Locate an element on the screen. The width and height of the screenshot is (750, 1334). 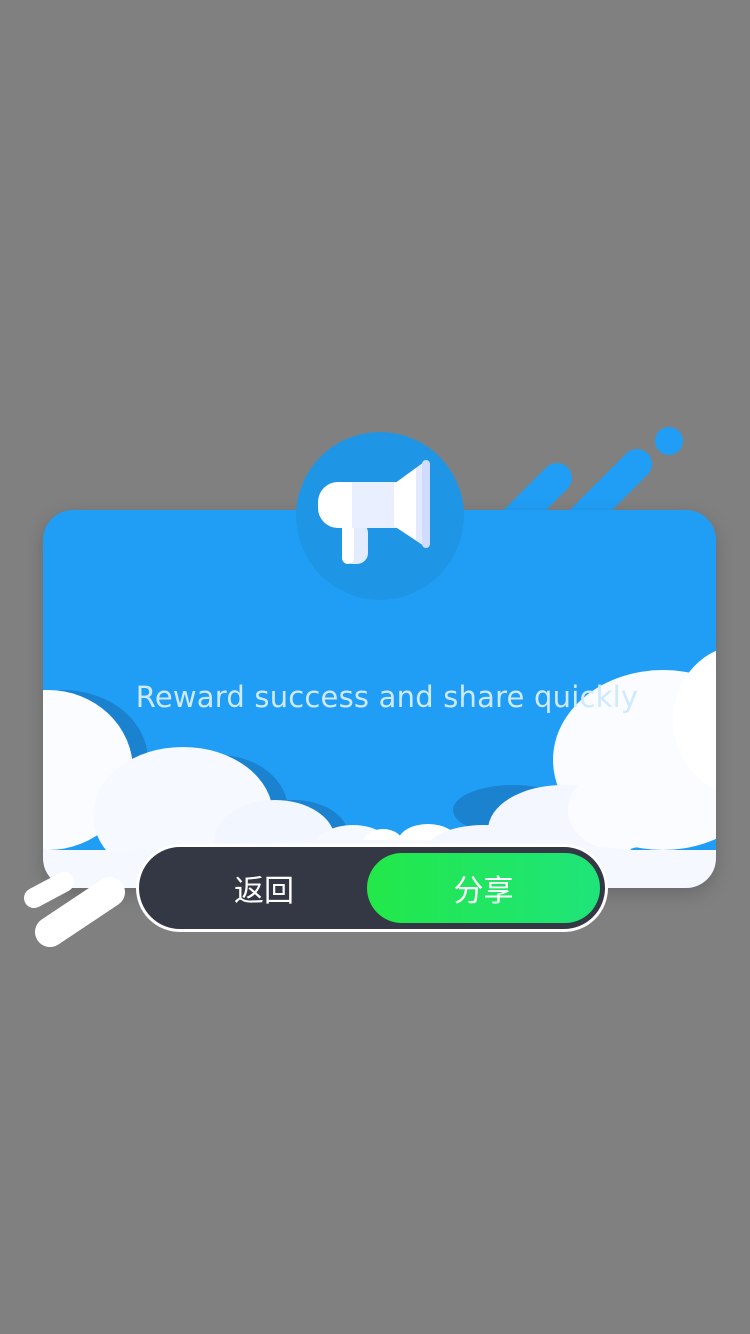
back-button: 返回 is located at coordinates (264, 888).